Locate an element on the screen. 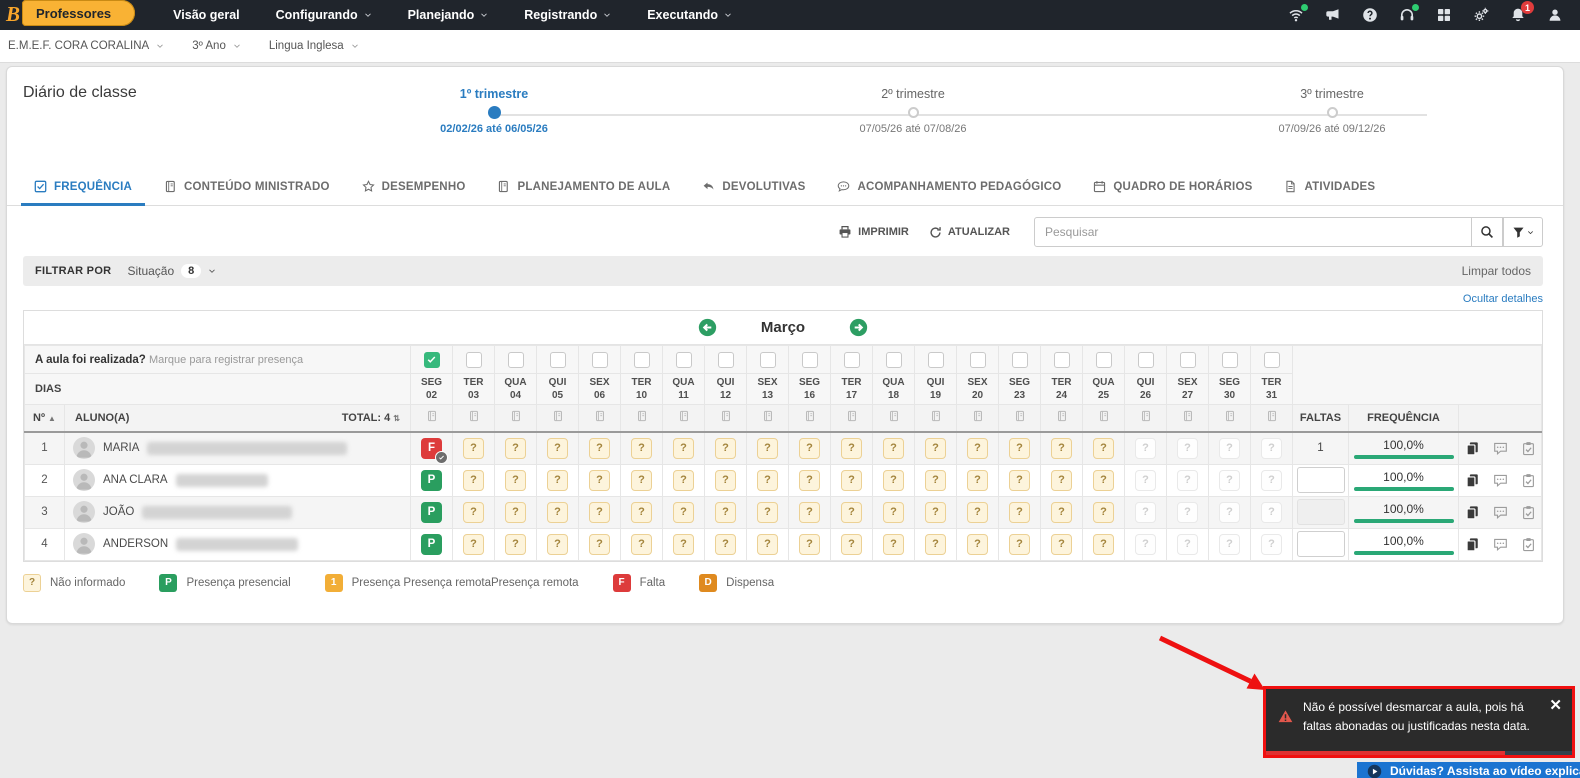  attendance-unknown-20: ? is located at coordinates (977, 512).